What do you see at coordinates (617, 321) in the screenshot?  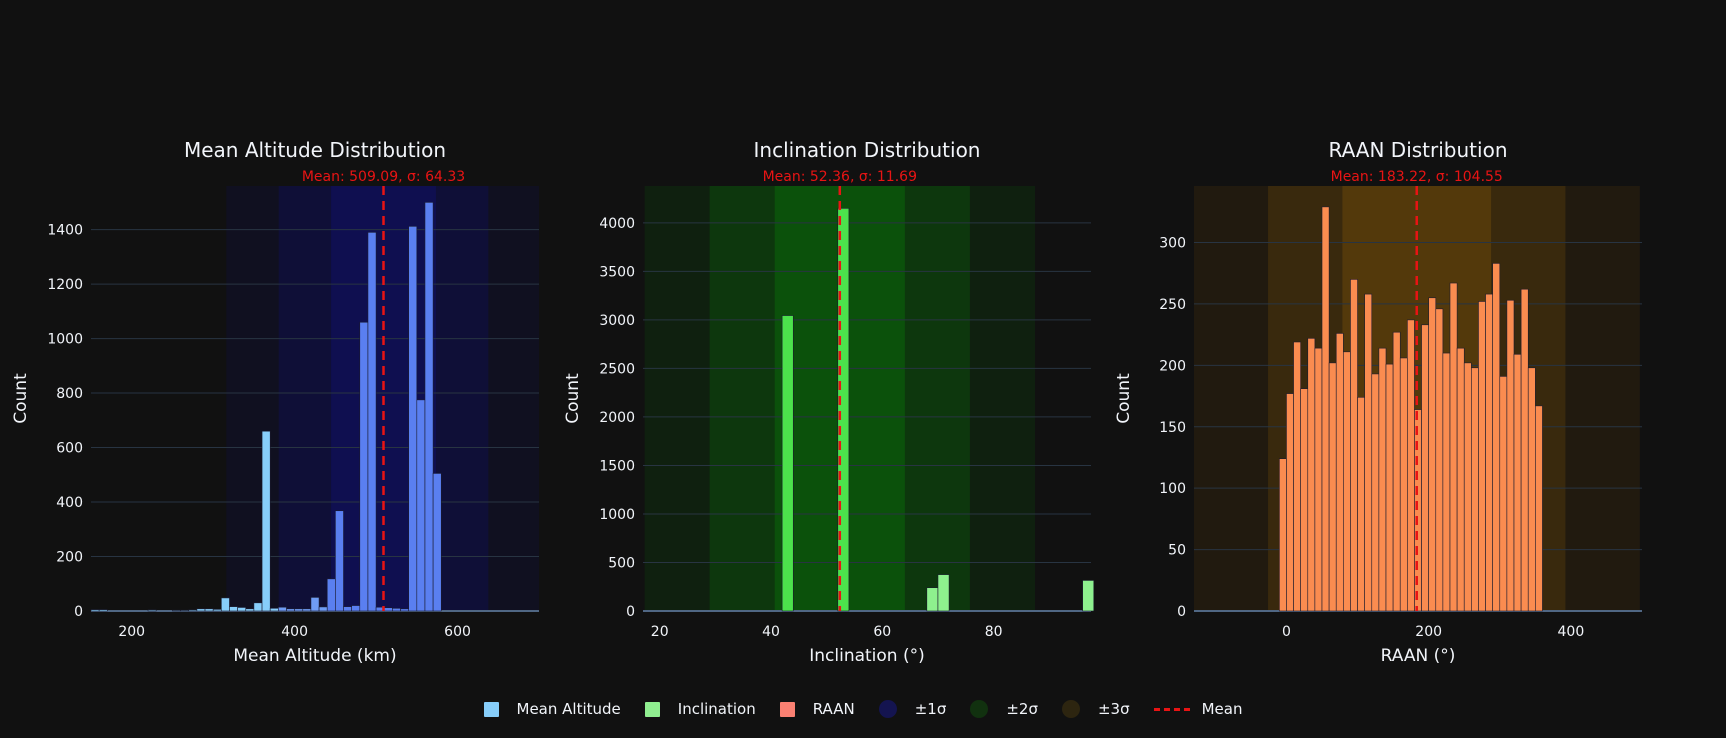 I see `y-tick-label: 3000` at bounding box center [617, 321].